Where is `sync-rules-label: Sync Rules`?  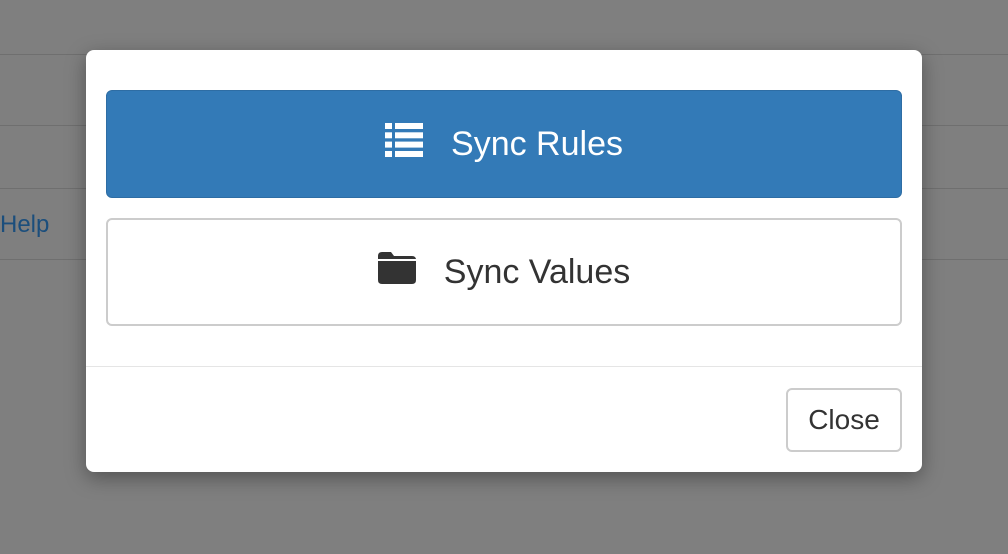
sync-rules-label: Sync Rules is located at coordinates (537, 143).